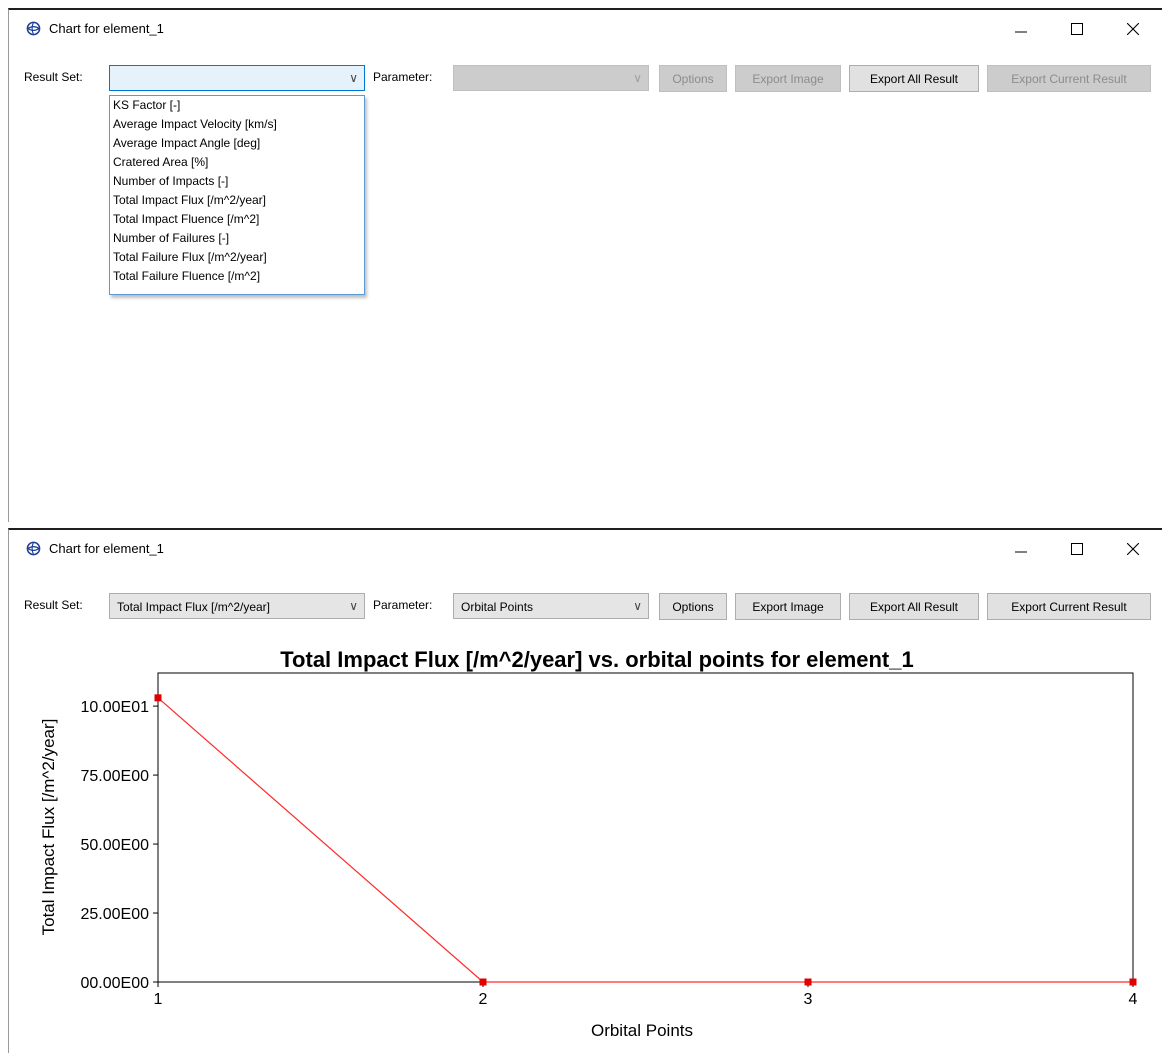 The width and height of the screenshot is (1162, 1053). What do you see at coordinates (114, 983) in the screenshot?
I see `y-tick-label: 00.00E00` at bounding box center [114, 983].